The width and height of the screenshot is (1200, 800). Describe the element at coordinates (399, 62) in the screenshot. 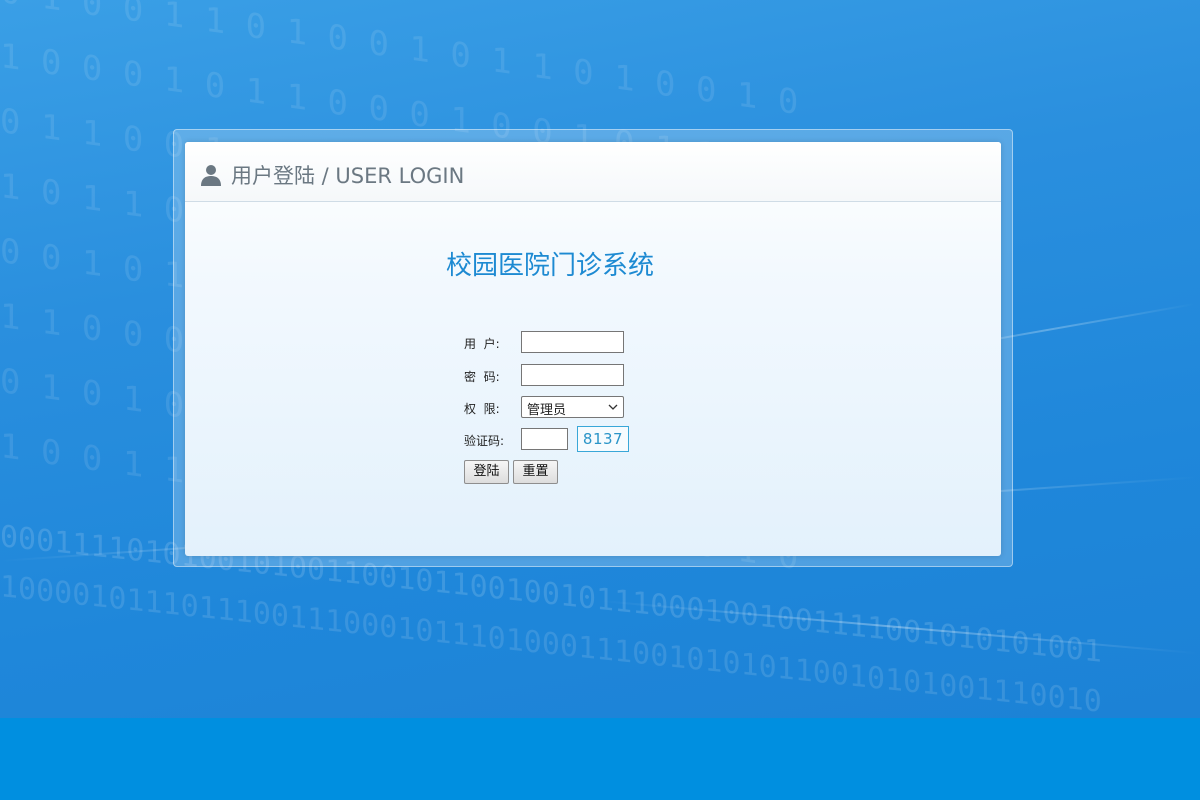

I see `binary-decoration: 0 1 0 0 1 1 0 1 0 0 1 0 1 1 0 1 0 0 1 0` at that location.